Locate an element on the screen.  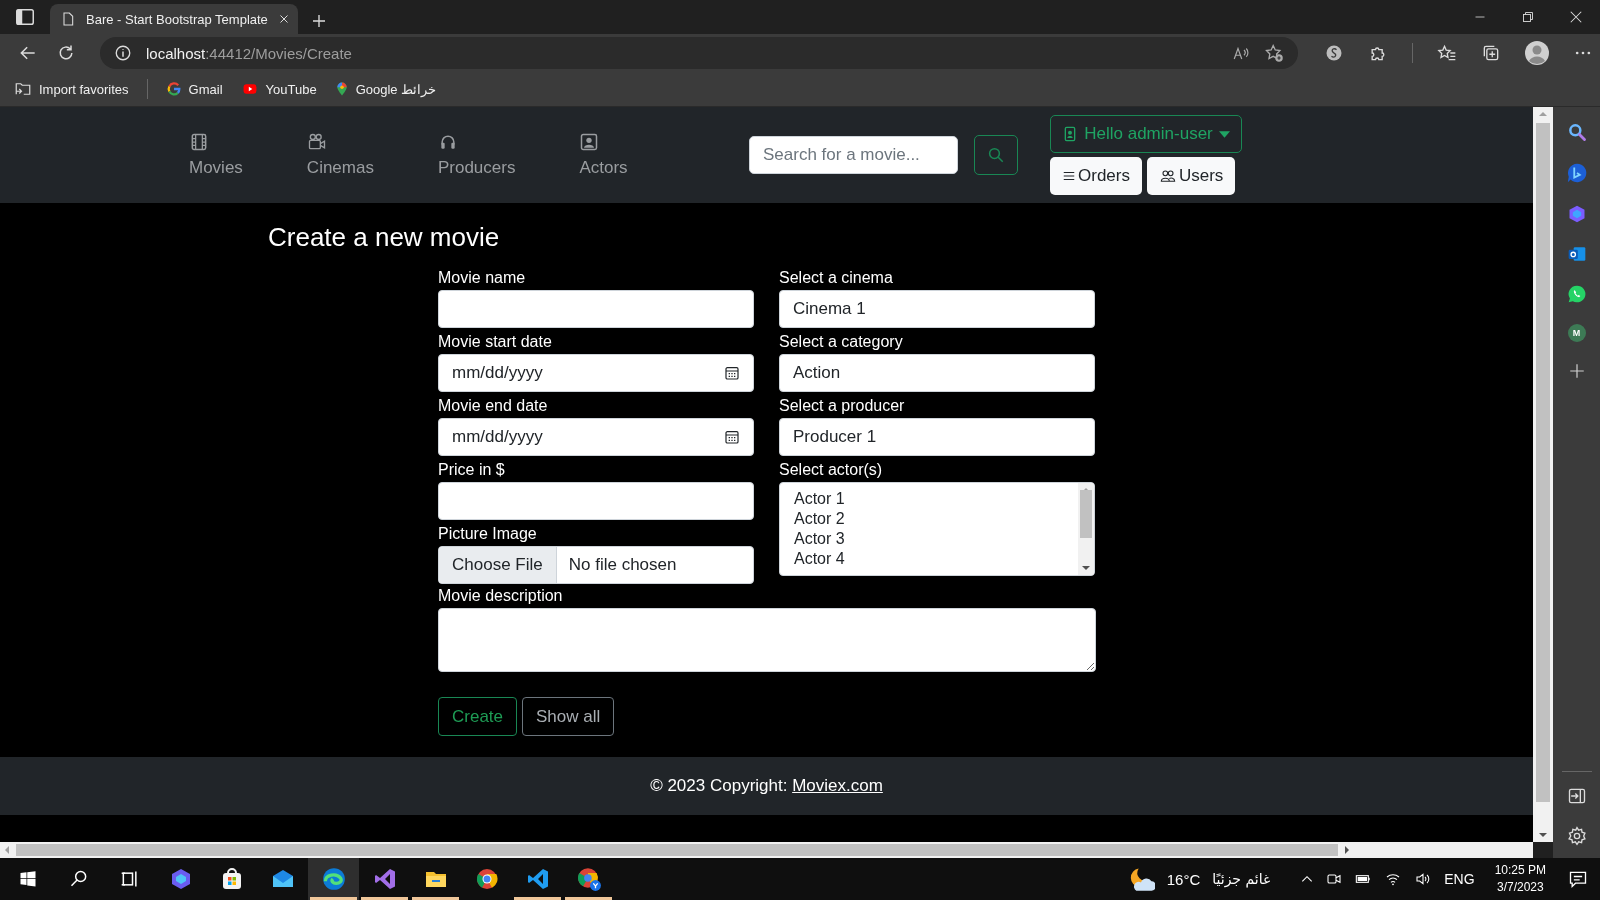
field-label: Price in $ is located at coordinates (472, 470).